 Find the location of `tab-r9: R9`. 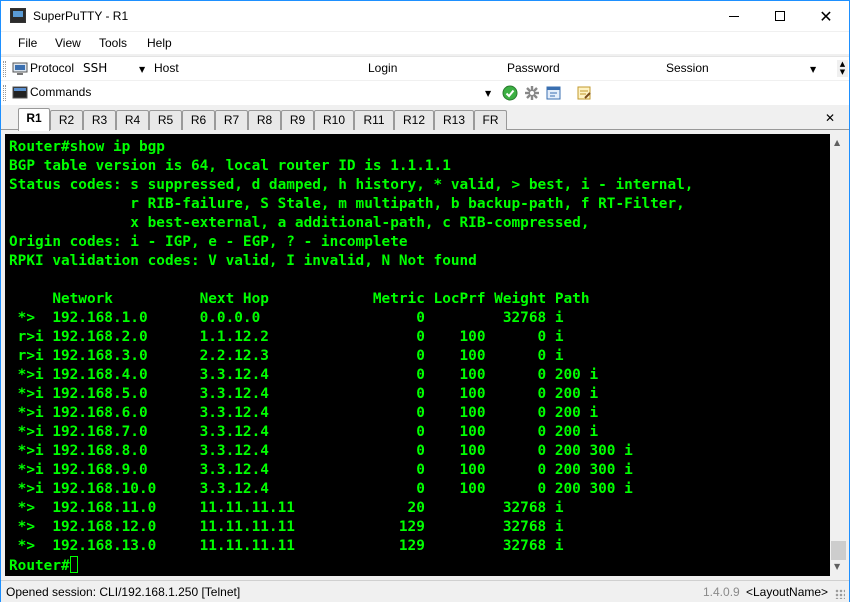

tab-r9: R9 is located at coordinates (297, 120).